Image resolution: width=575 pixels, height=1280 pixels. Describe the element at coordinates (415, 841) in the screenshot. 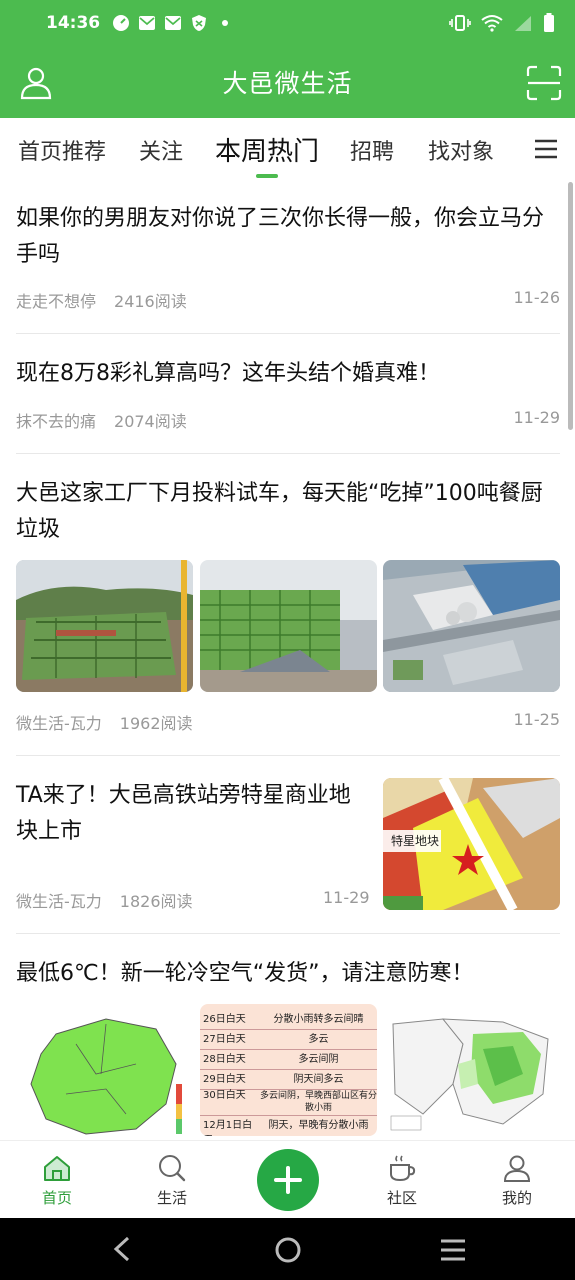

I see `map-label: 特星地块` at that location.